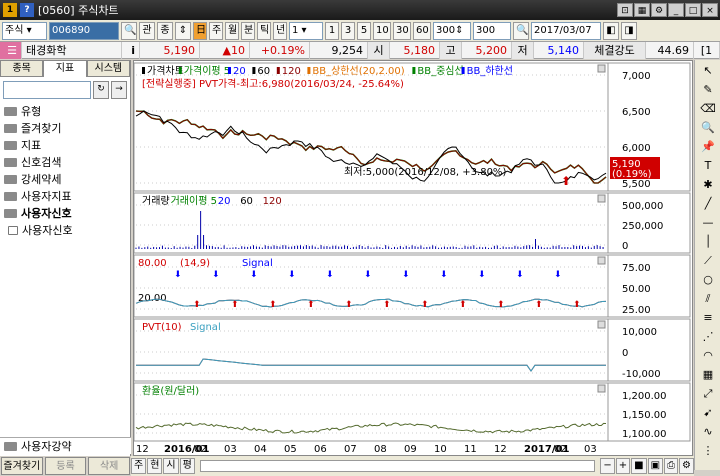  What do you see at coordinates (708, 412) in the screenshot?
I see `arrow-icon: ➹` at bounding box center [708, 412].